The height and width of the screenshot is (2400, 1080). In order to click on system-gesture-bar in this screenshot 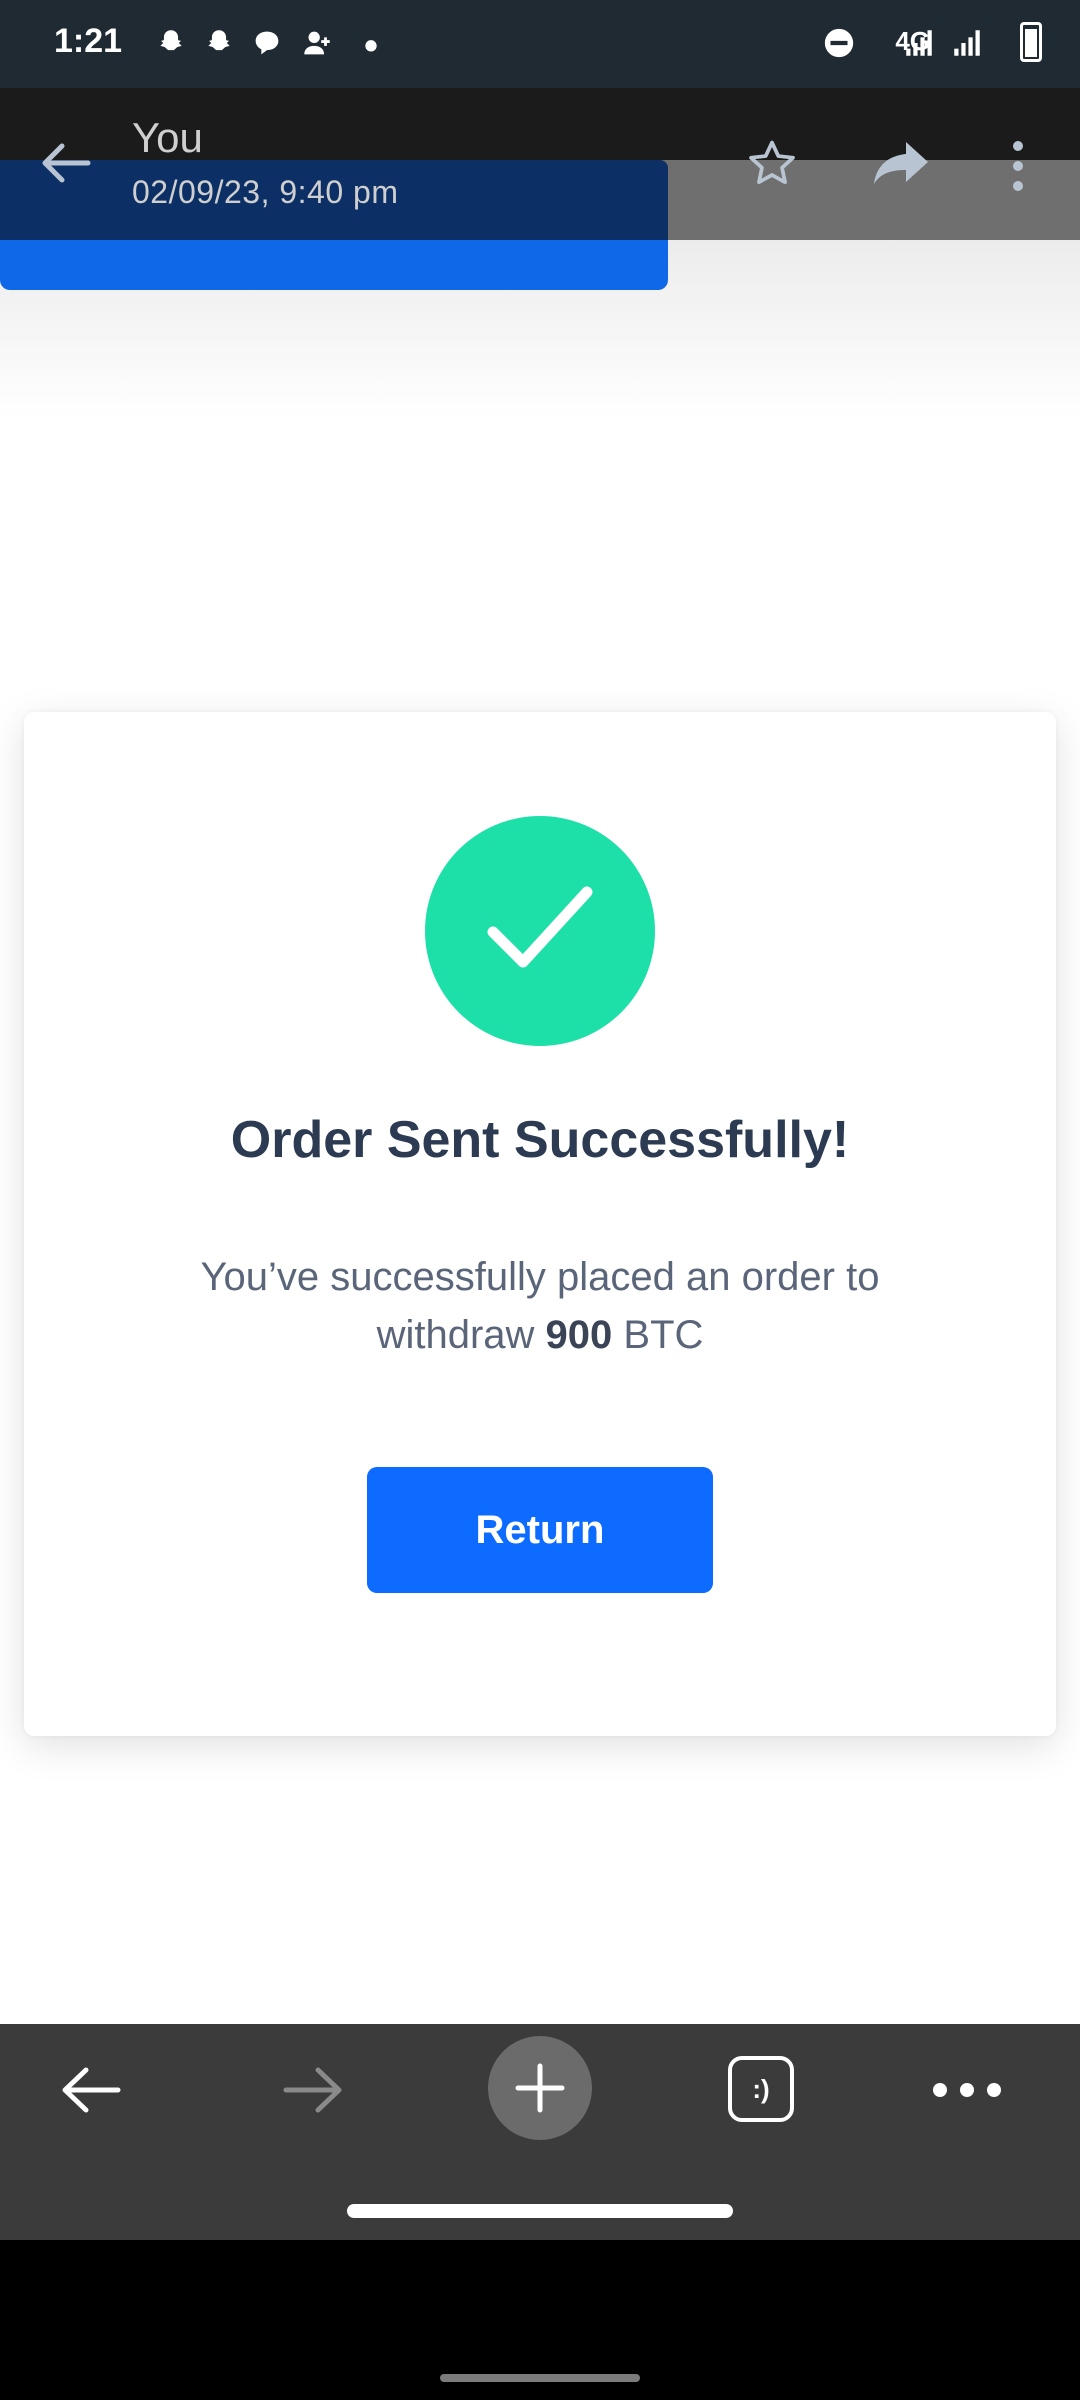, I will do `click(540, 2378)`.